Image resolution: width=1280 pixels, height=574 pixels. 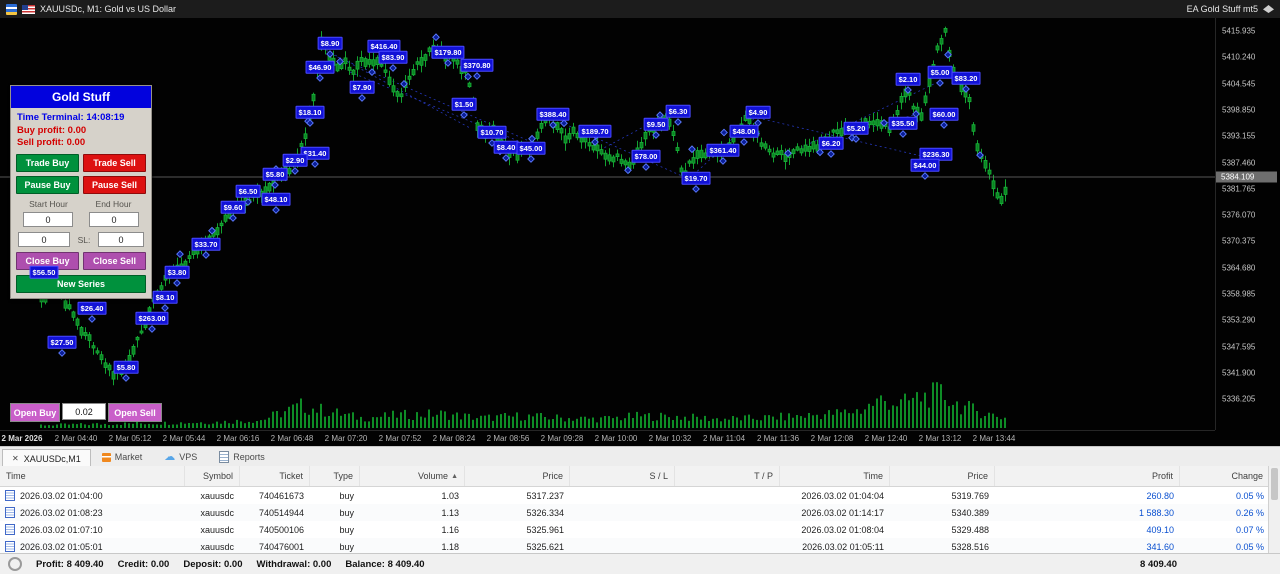 I want to click on app-icon, so click(x=11, y=9).